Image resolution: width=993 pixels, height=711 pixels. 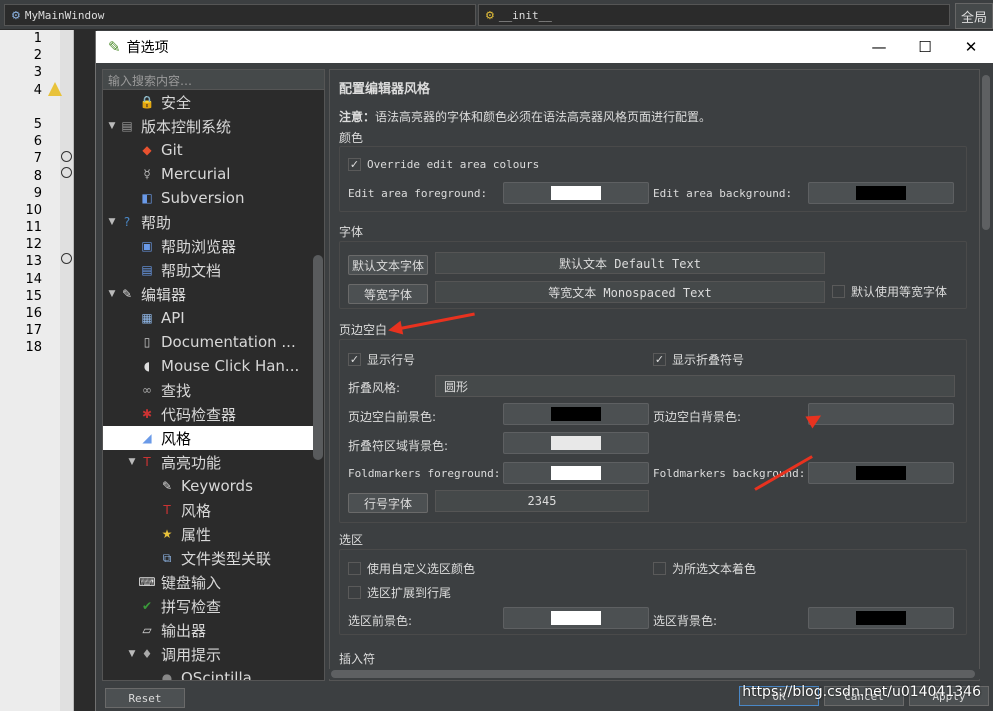 I want to click on sel-bg-color-button, so click(x=881, y=618).